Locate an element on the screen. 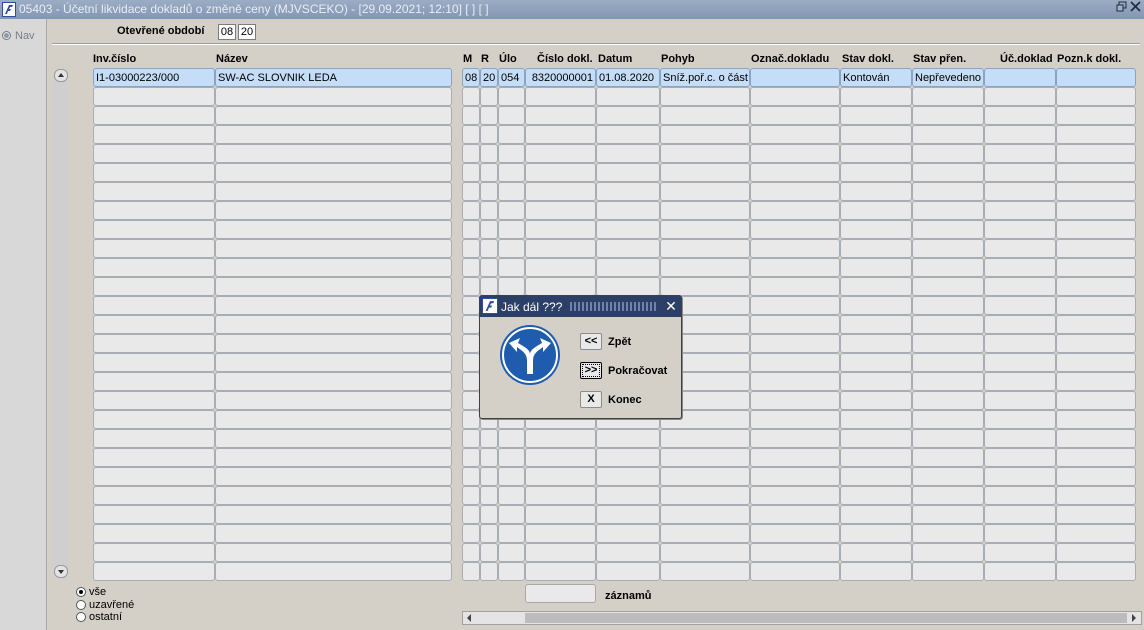 Image resolution: width=1144 pixels, height=630 pixels. restore-window-icon is located at coordinates (1121, 8).